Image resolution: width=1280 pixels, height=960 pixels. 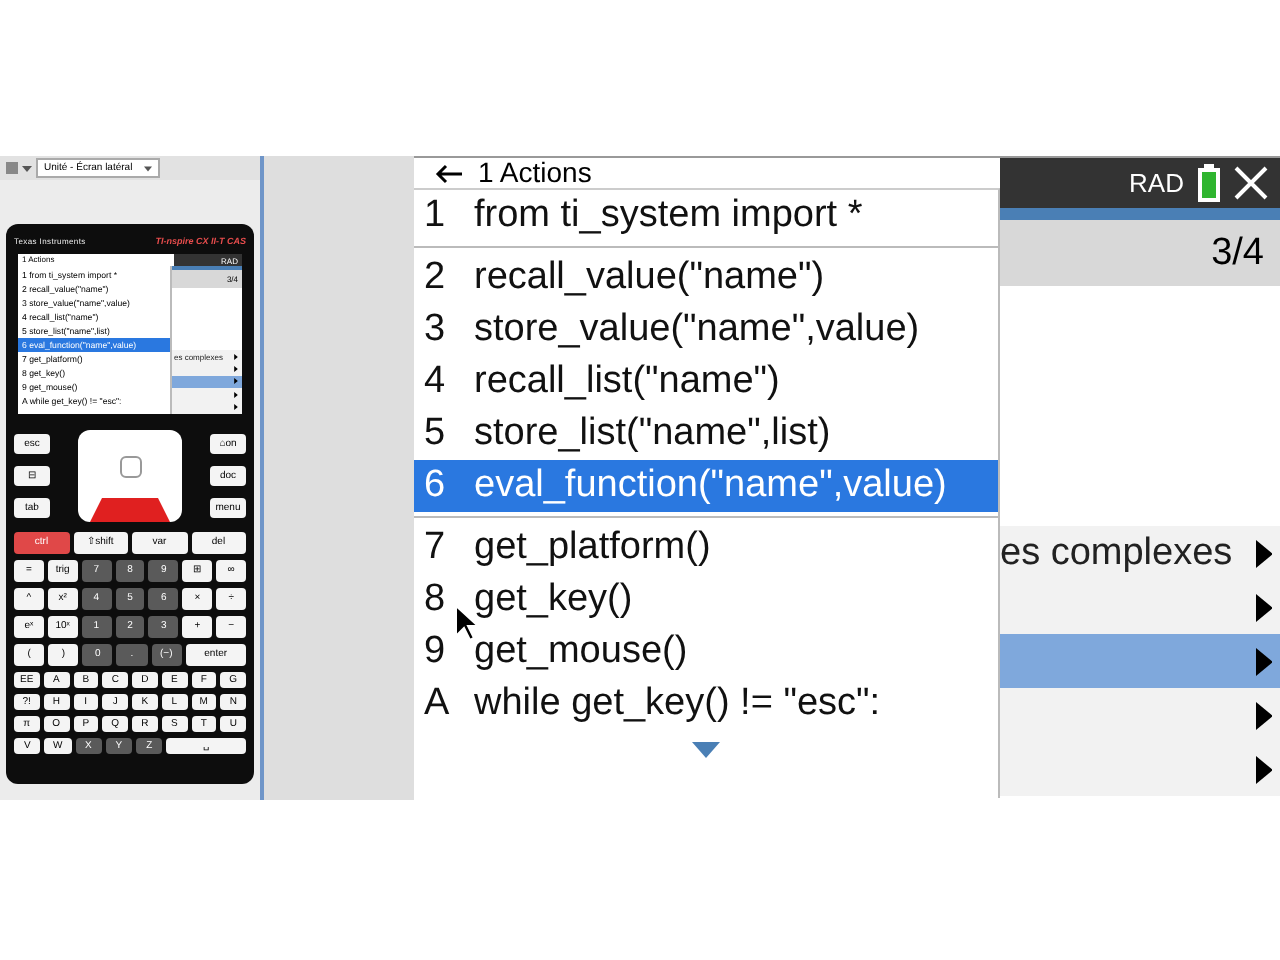 I want to click on menu-item: 7 get_platform(), so click(x=706, y=548).